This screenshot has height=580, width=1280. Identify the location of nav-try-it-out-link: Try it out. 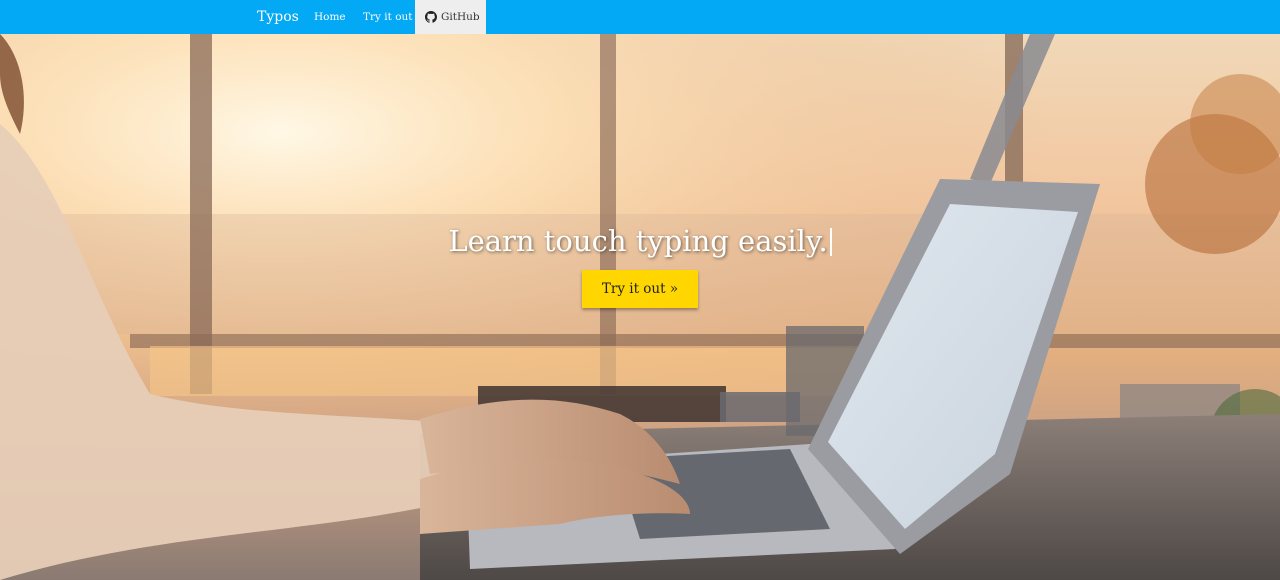
(388, 17).